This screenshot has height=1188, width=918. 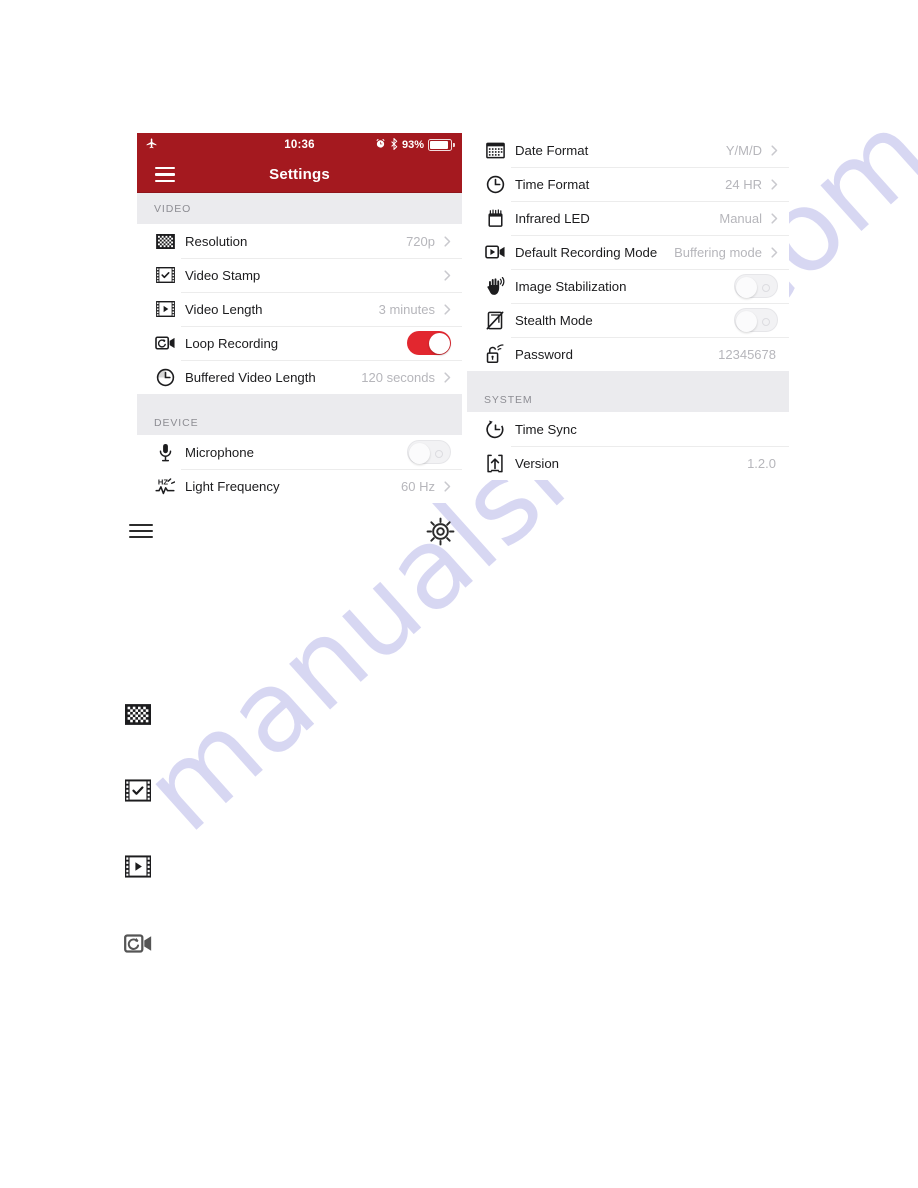 What do you see at coordinates (429, 343) in the screenshot?
I see `loop-recording-toggle` at bounding box center [429, 343].